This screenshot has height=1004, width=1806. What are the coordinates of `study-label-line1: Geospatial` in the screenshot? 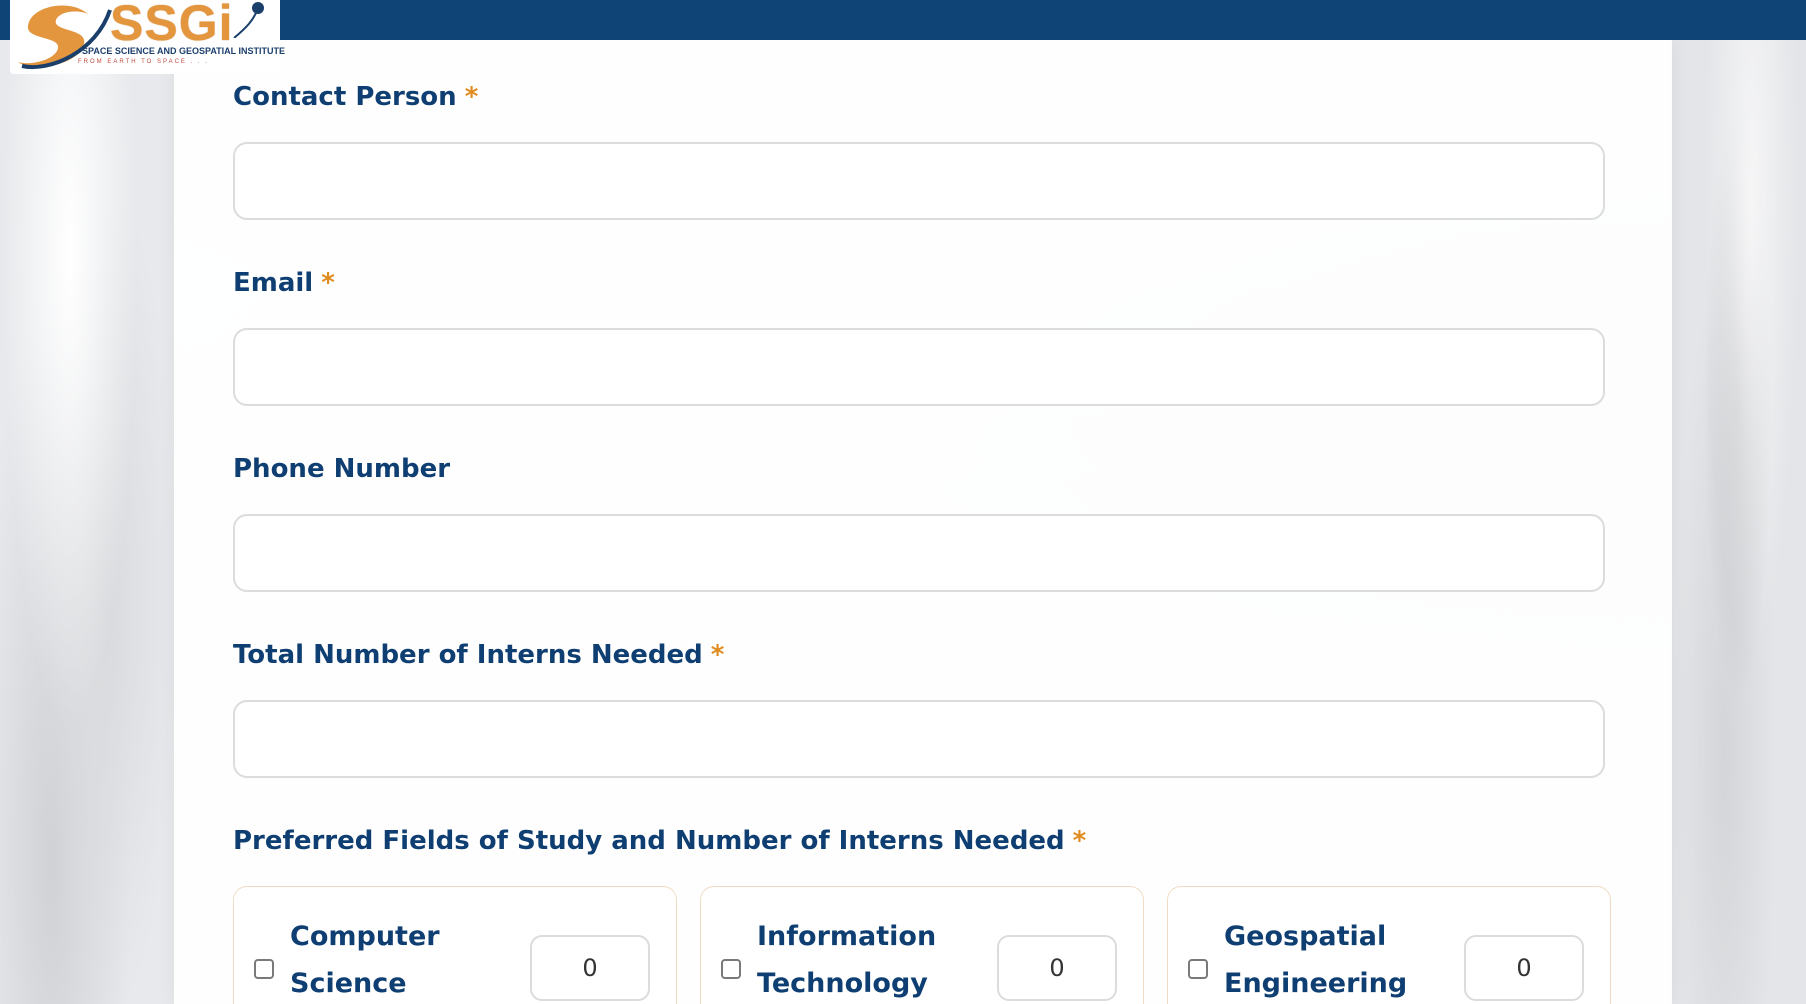 It's located at (1305, 936).